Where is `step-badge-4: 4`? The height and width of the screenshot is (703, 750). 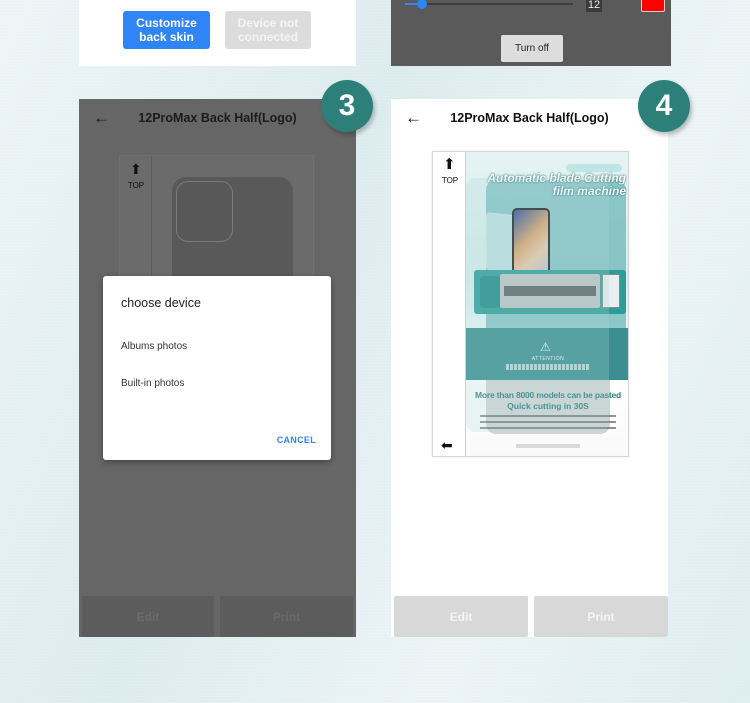 step-badge-4: 4 is located at coordinates (664, 106).